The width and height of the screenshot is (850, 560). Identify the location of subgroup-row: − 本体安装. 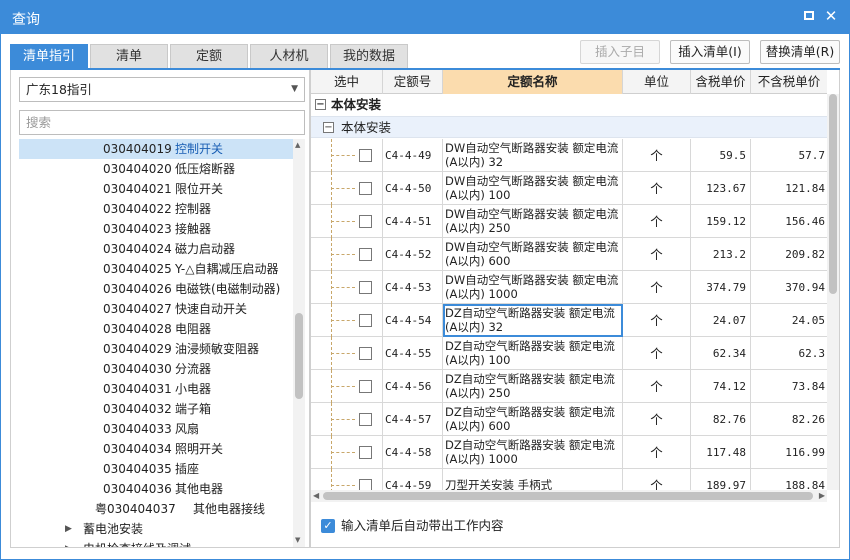
(569, 127).